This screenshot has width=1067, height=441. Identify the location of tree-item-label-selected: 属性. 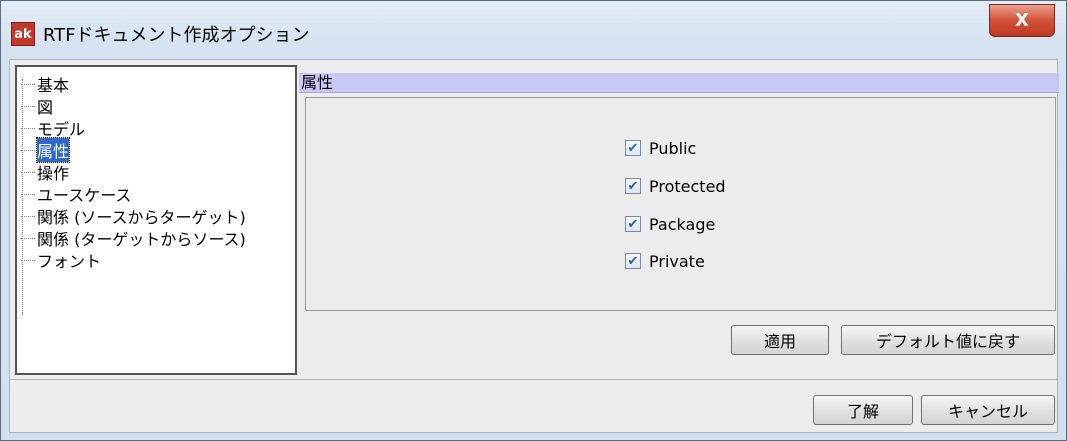
(53, 150).